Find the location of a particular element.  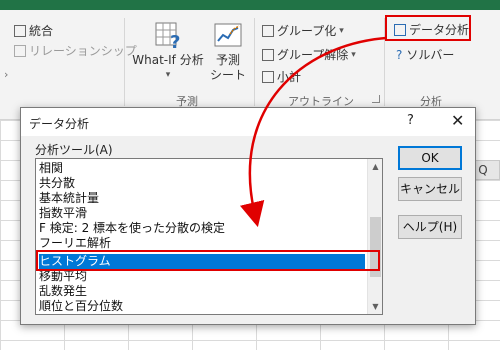

scroll-down-icon: ▼ is located at coordinates (375, 306).